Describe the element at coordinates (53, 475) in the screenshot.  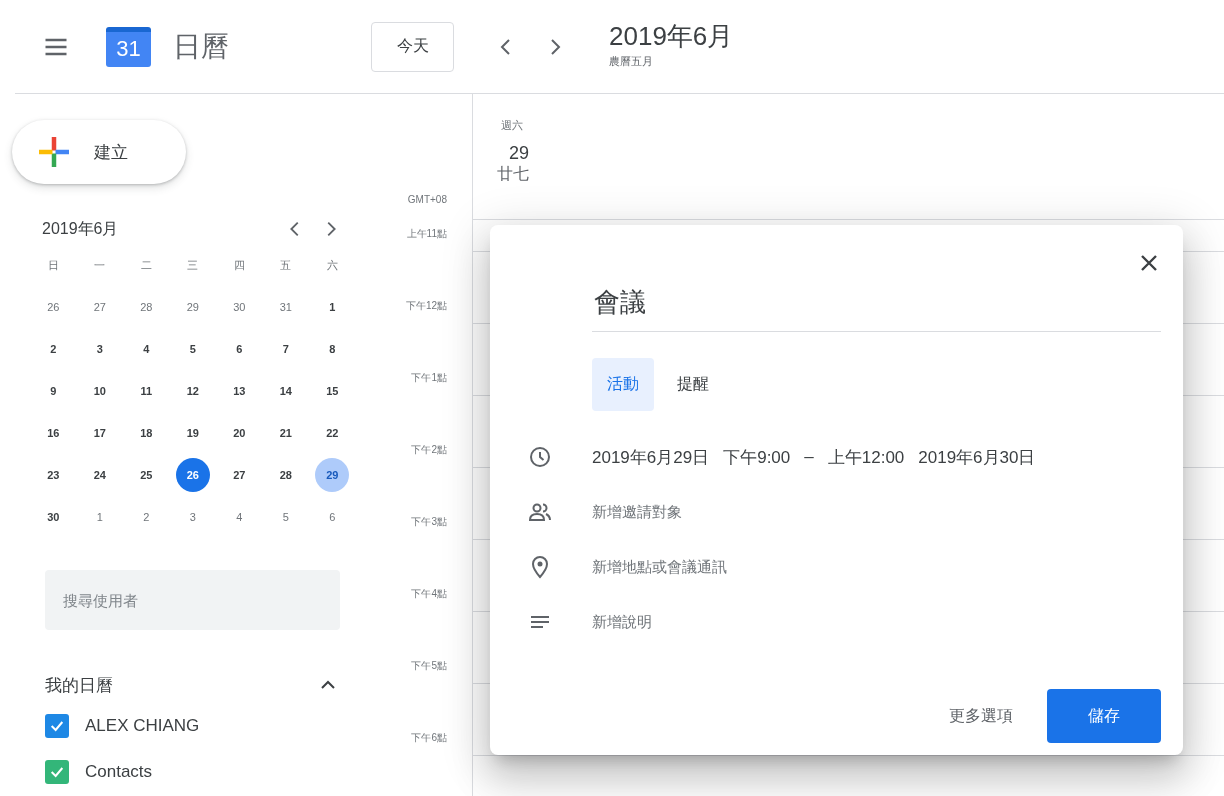
I see `date-button: 23` at that location.